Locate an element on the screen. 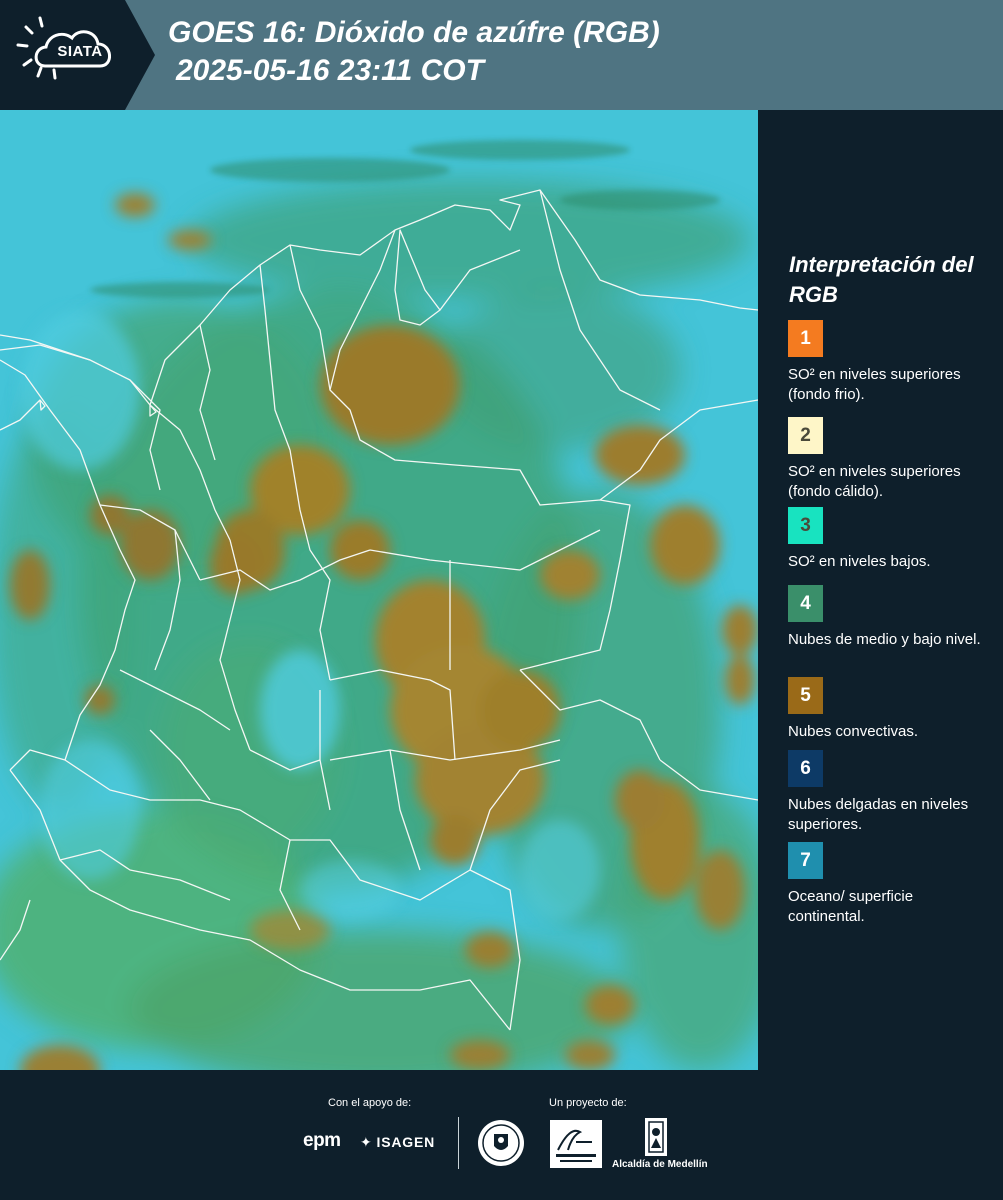  legend-swatch-4: 4 is located at coordinates (805, 603).